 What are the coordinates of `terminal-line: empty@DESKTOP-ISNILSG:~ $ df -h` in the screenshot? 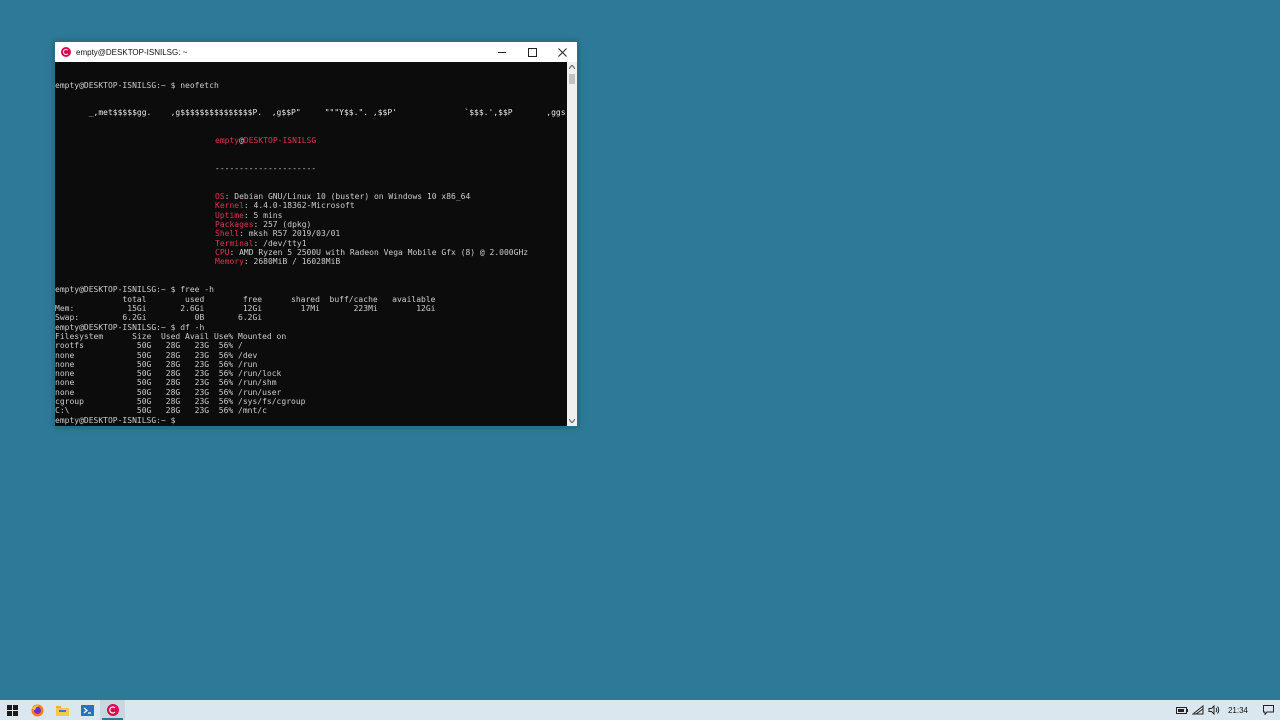 It's located at (130, 327).